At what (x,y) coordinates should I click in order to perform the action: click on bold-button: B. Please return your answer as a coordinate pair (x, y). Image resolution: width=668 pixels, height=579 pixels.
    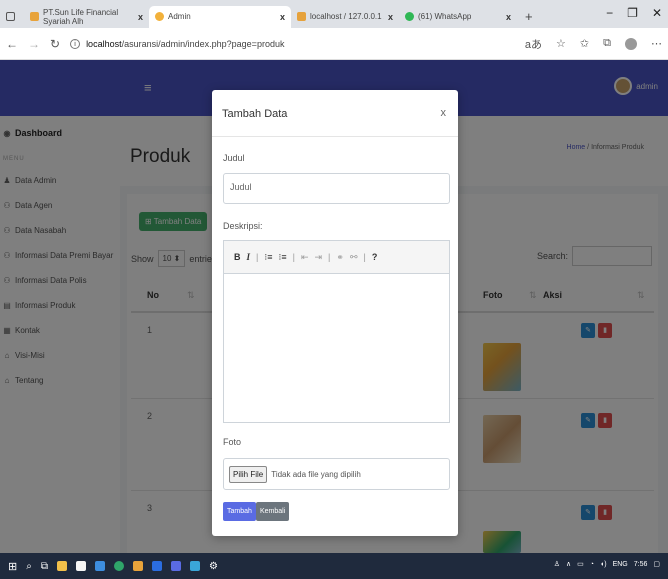
    Looking at the image, I should click on (237, 257).